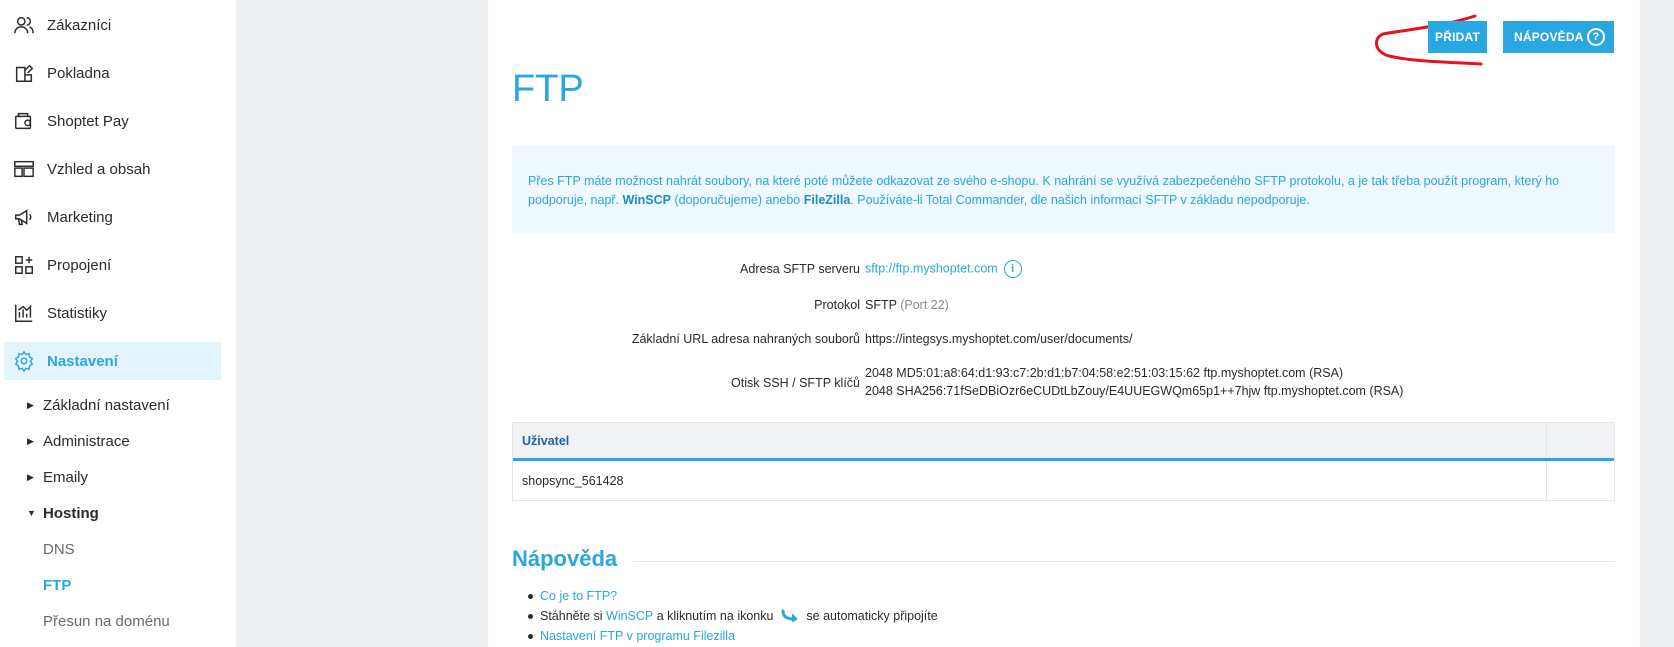  I want to click on help-list-item: Nastavení FTP v programu Filezilla, so click(733, 636).